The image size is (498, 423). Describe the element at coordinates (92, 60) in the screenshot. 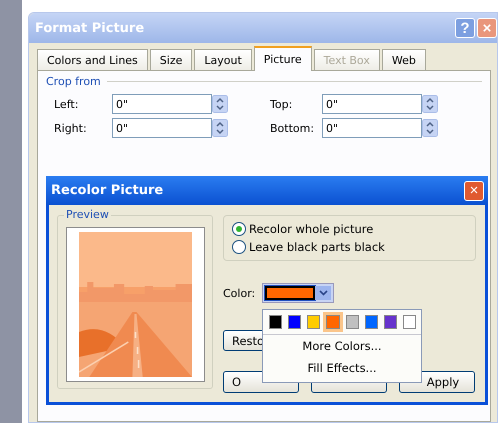

I see `tab: Colors and Lines` at that location.